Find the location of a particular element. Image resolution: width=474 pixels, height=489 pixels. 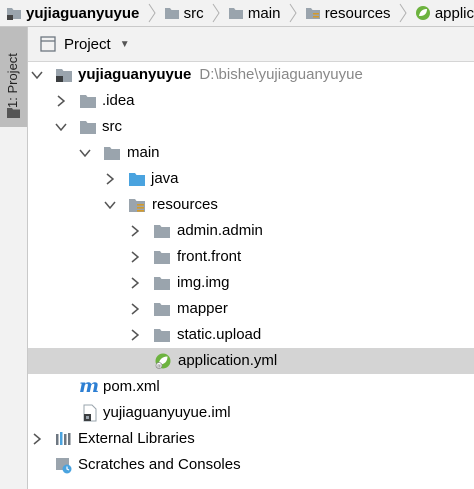

navigation-bar: yujiaguanyuyue src main resources applic is located at coordinates (237, 13).